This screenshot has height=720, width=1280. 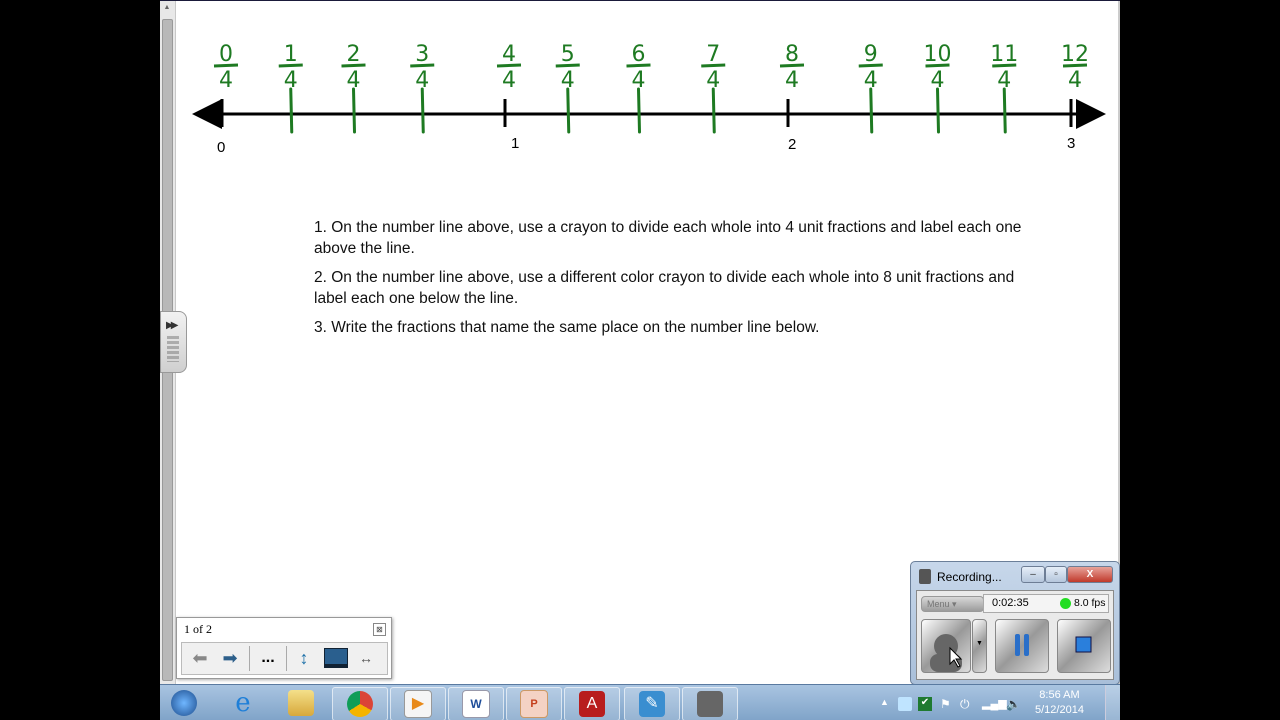 I want to click on fraction-numerator: 12, so click(x=1075, y=54).